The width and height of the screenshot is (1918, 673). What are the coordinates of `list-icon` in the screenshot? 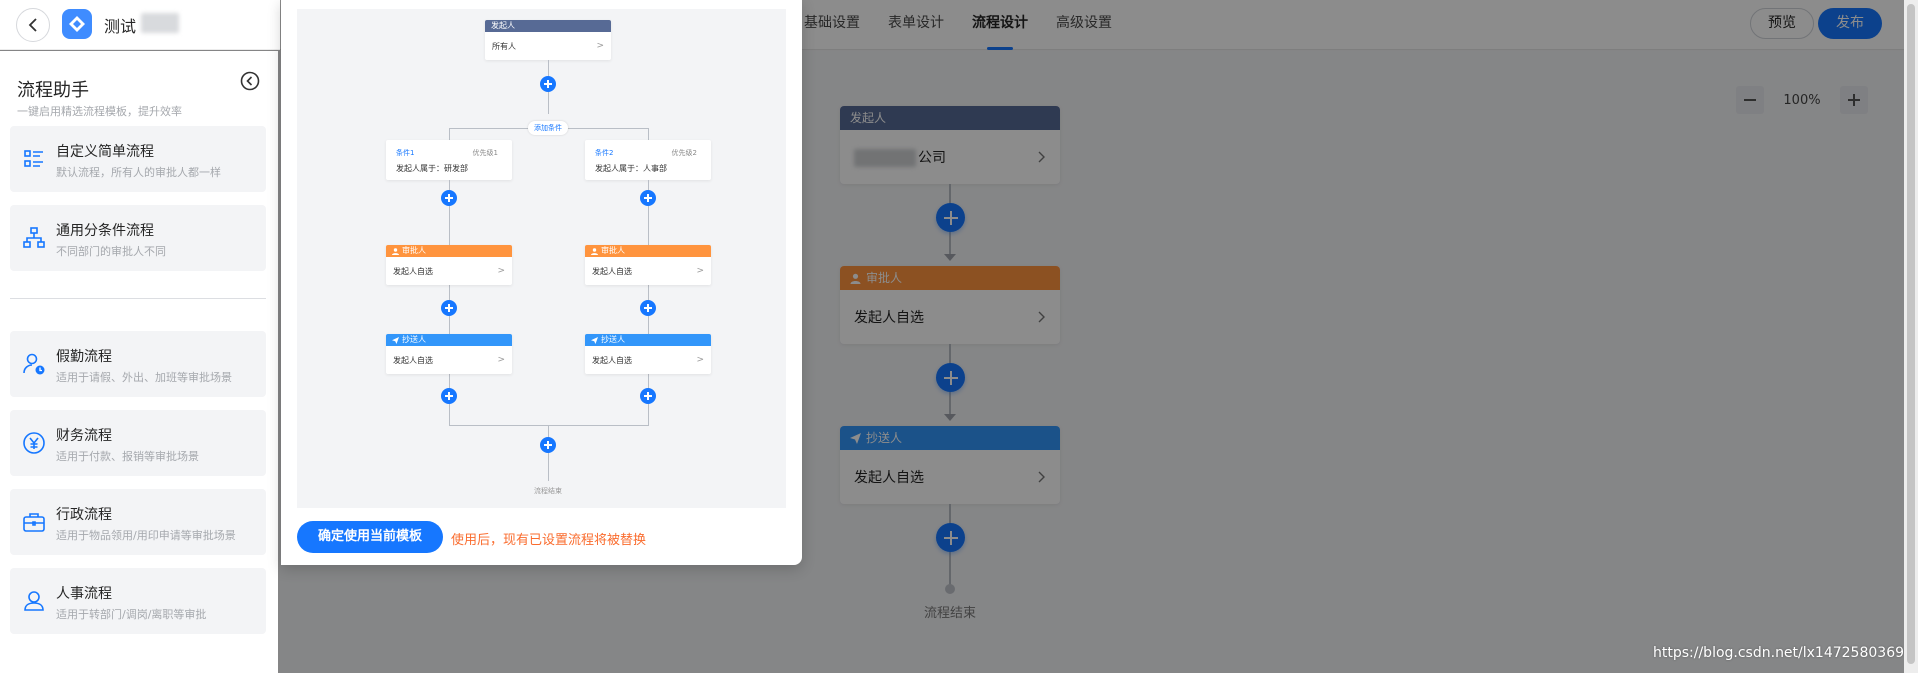 It's located at (33, 158).